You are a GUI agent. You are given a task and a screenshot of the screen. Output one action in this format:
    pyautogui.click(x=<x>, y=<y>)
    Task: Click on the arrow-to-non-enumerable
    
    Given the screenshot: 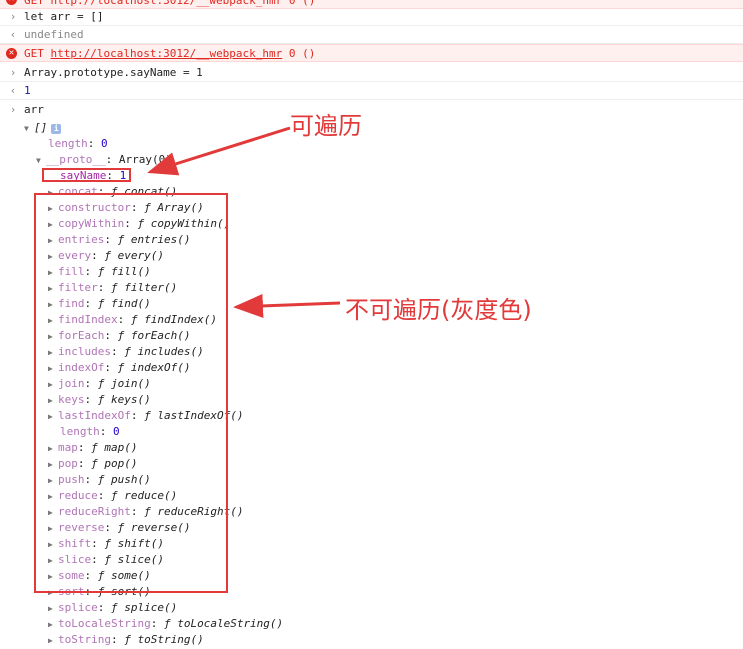 What is the action you would take?
    pyautogui.click(x=287, y=305)
    